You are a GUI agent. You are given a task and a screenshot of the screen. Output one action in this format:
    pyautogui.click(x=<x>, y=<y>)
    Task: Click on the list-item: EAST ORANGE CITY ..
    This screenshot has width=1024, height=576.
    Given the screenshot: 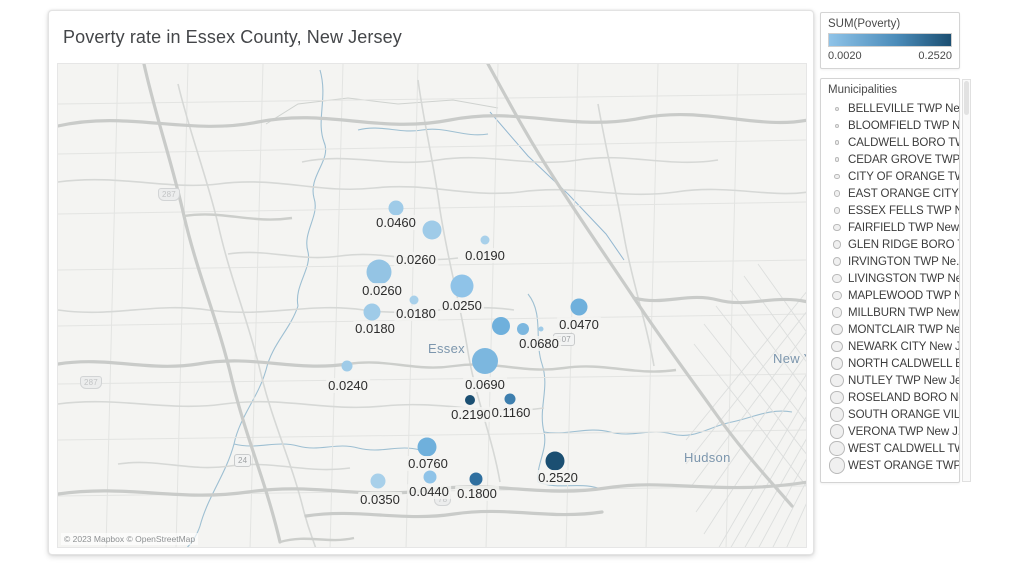 What is the action you would take?
    pyautogui.click(x=890, y=193)
    